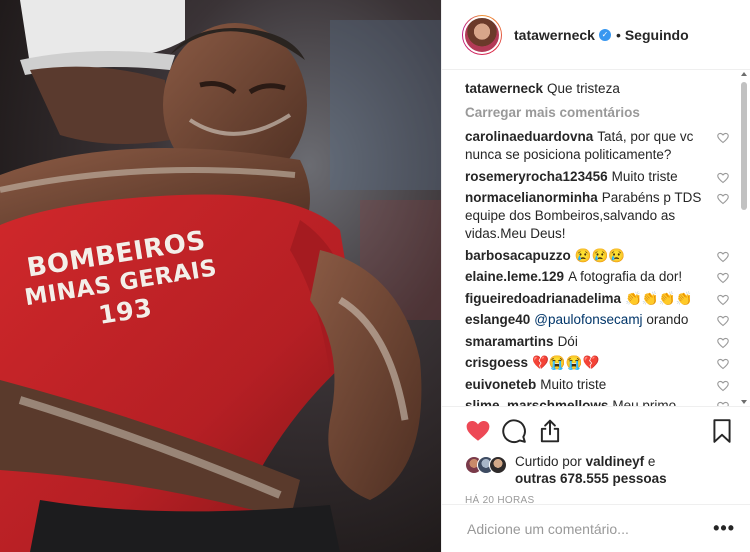  What do you see at coordinates (543, 298) in the screenshot?
I see `comment-author: figueiredoadrianadelima` at bounding box center [543, 298].